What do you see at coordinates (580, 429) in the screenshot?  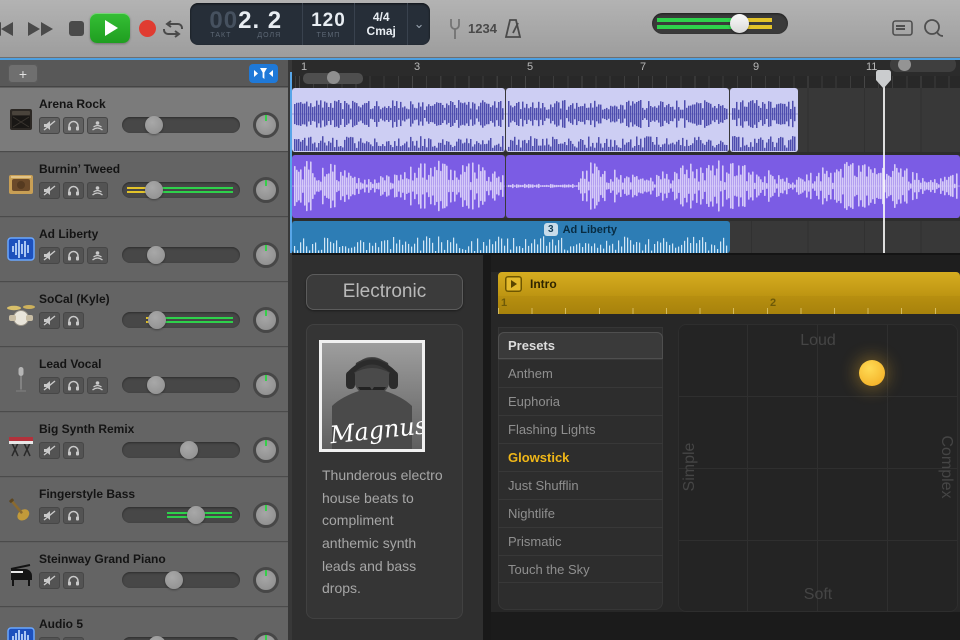 I see `preset-item: Flashing Lights` at bounding box center [580, 429].